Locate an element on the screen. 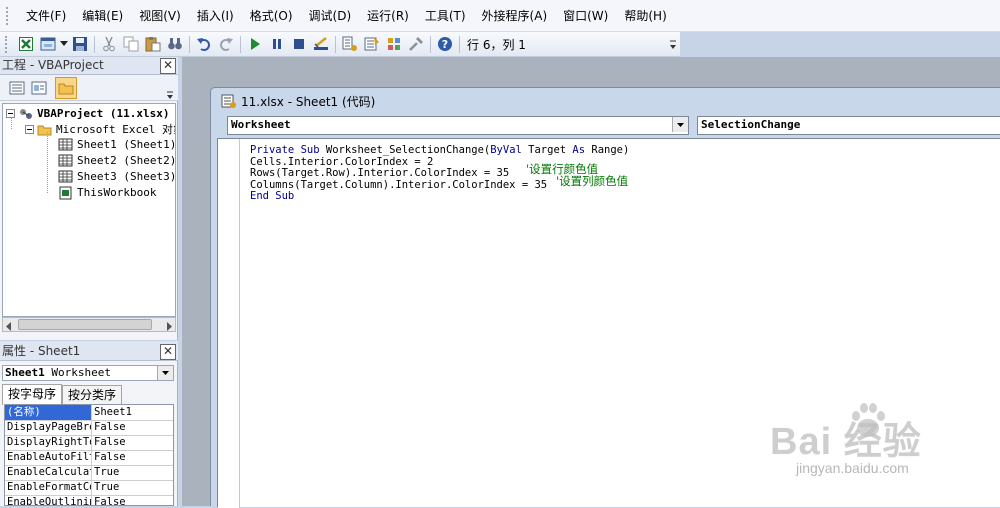  tree-node-sheet2: Sheet2 (Sheet2) is located at coordinates (117, 160).